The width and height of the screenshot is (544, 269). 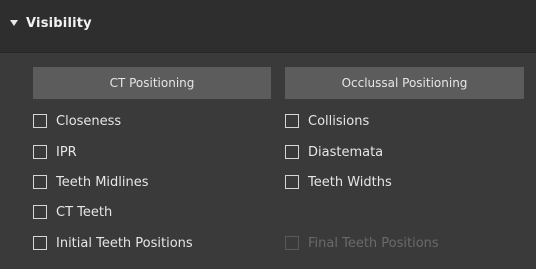 I want to click on option-label: Initial Teeth Positions, so click(x=124, y=243).